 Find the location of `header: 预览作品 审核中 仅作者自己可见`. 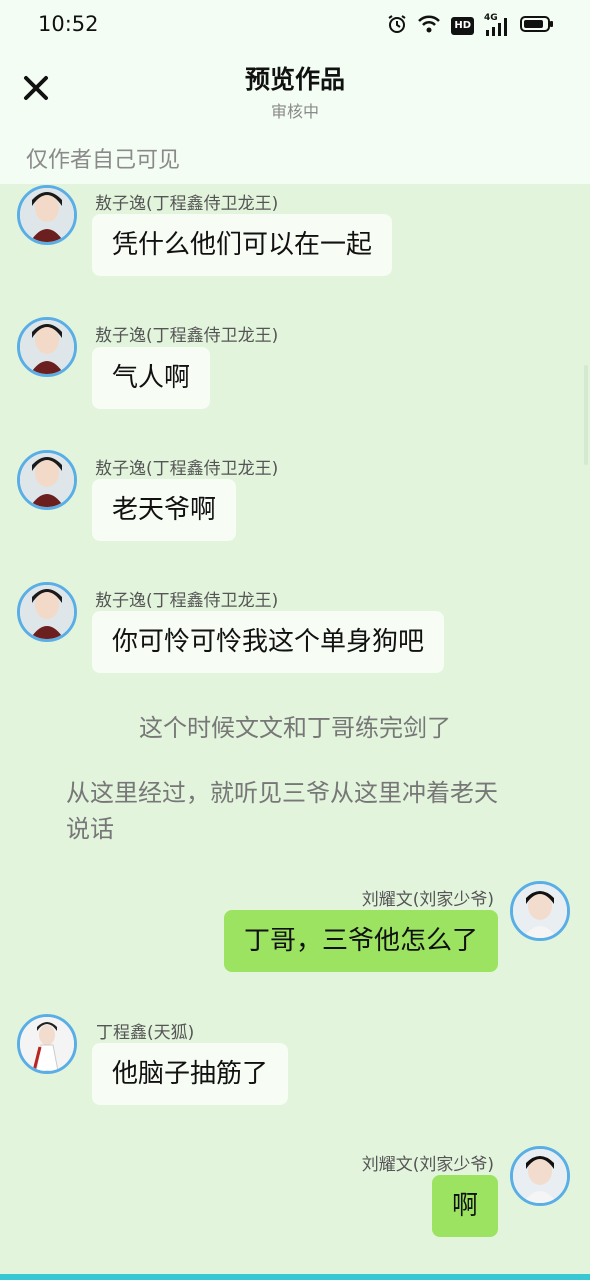

header: 预览作品 审核中 仅作者自己可见 is located at coordinates (295, 118).